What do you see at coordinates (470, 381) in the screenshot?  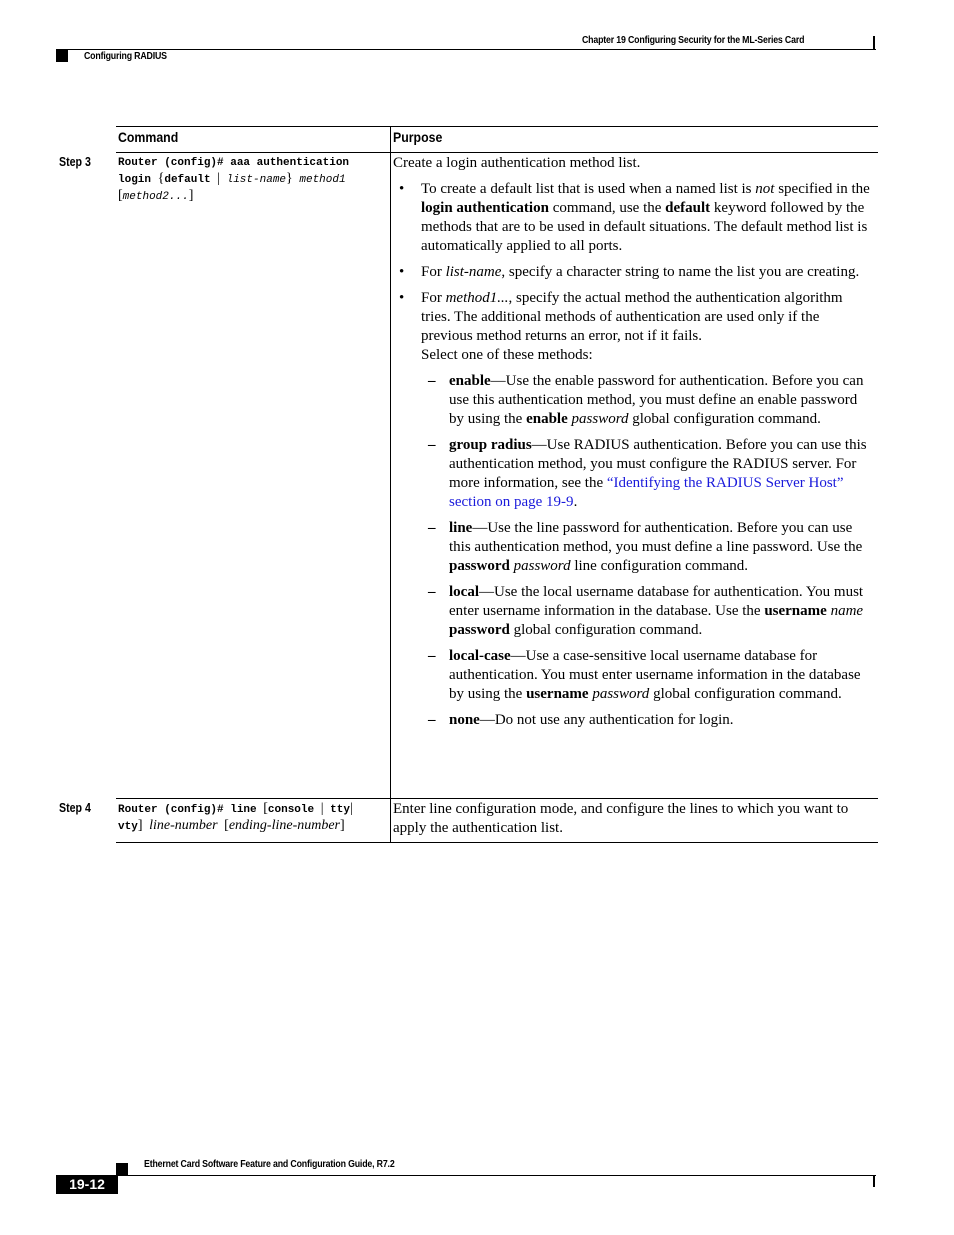 I see `method-name: enable` at bounding box center [470, 381].